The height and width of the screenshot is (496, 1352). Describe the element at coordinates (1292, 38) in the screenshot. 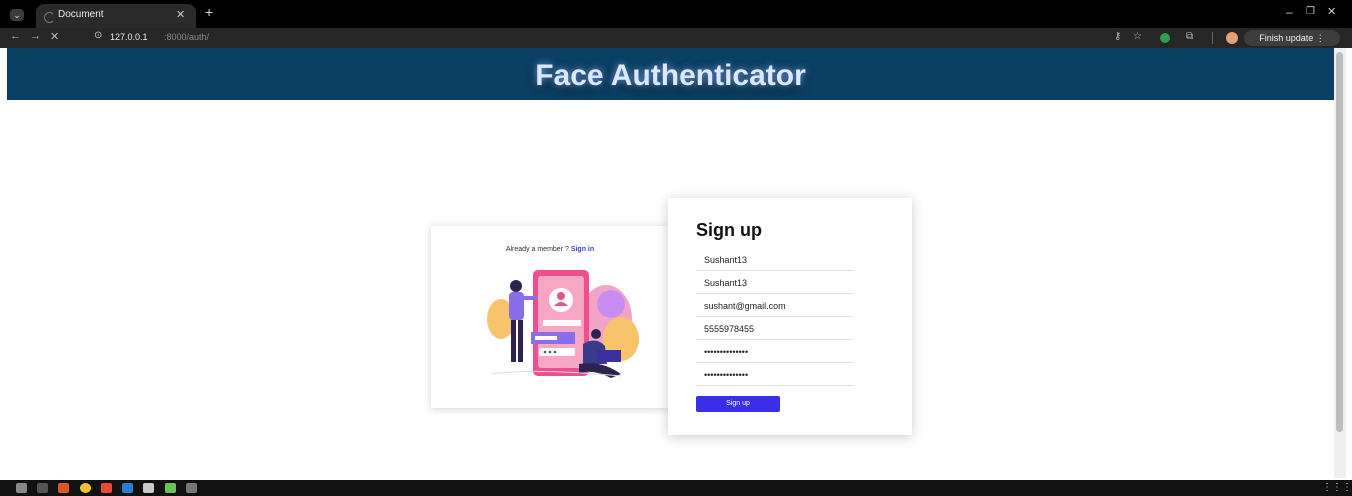

I see `finish-update-button: Finish update ⋮` at that location.